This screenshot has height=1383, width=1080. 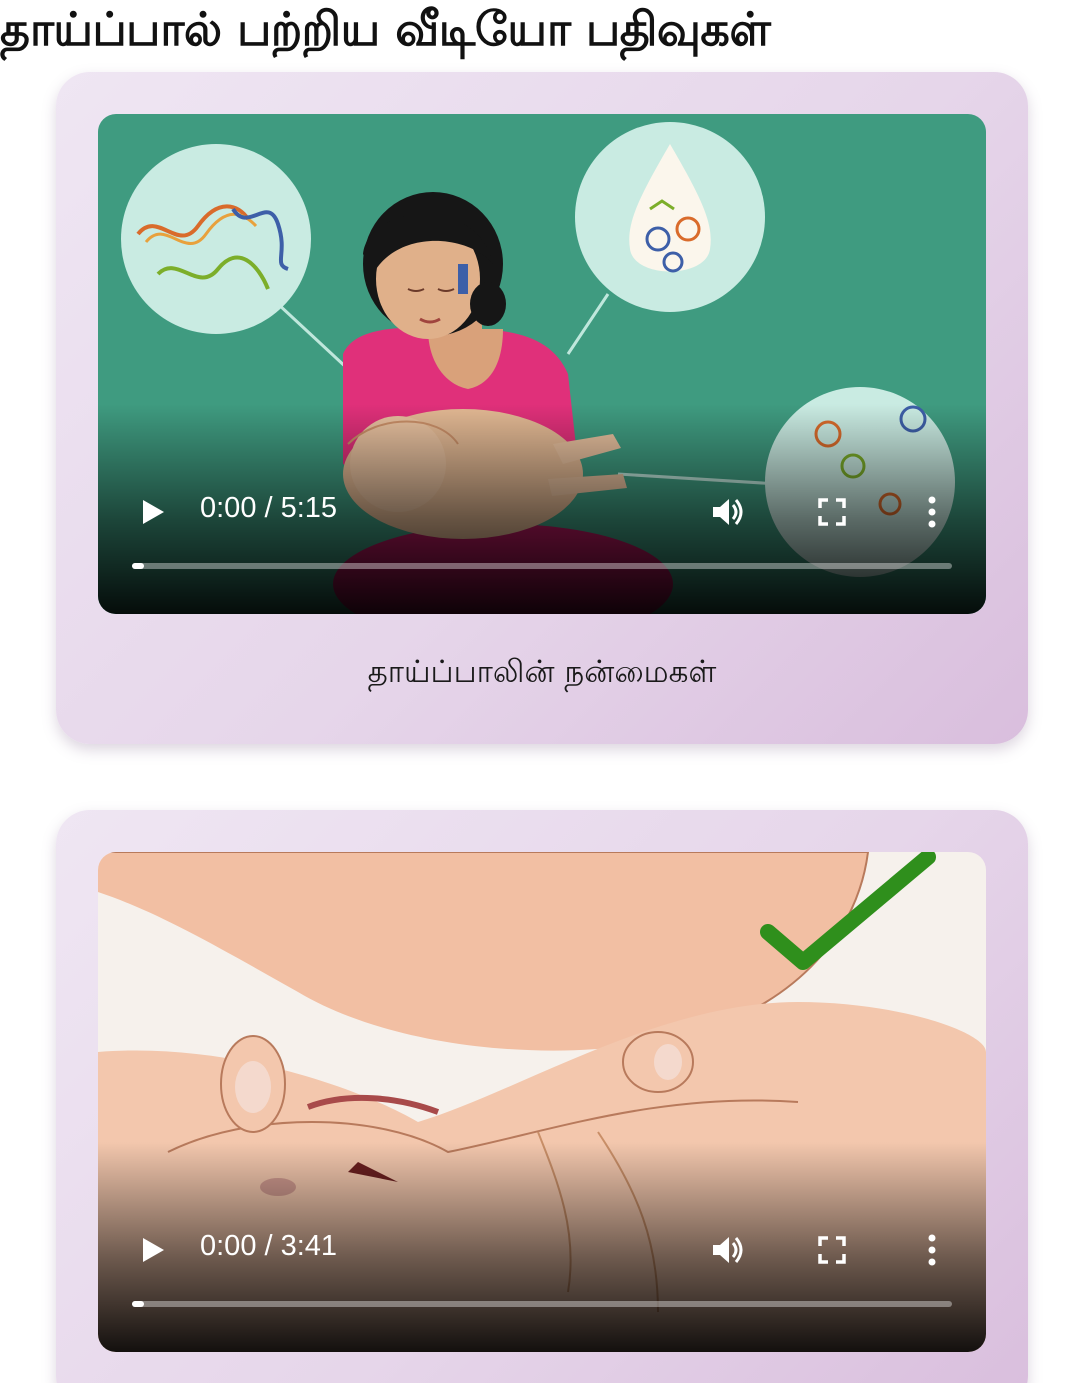 I want to click on video-caption: தாய்ப்பாலின் நன்மைகள், so click(x=542, y=672).